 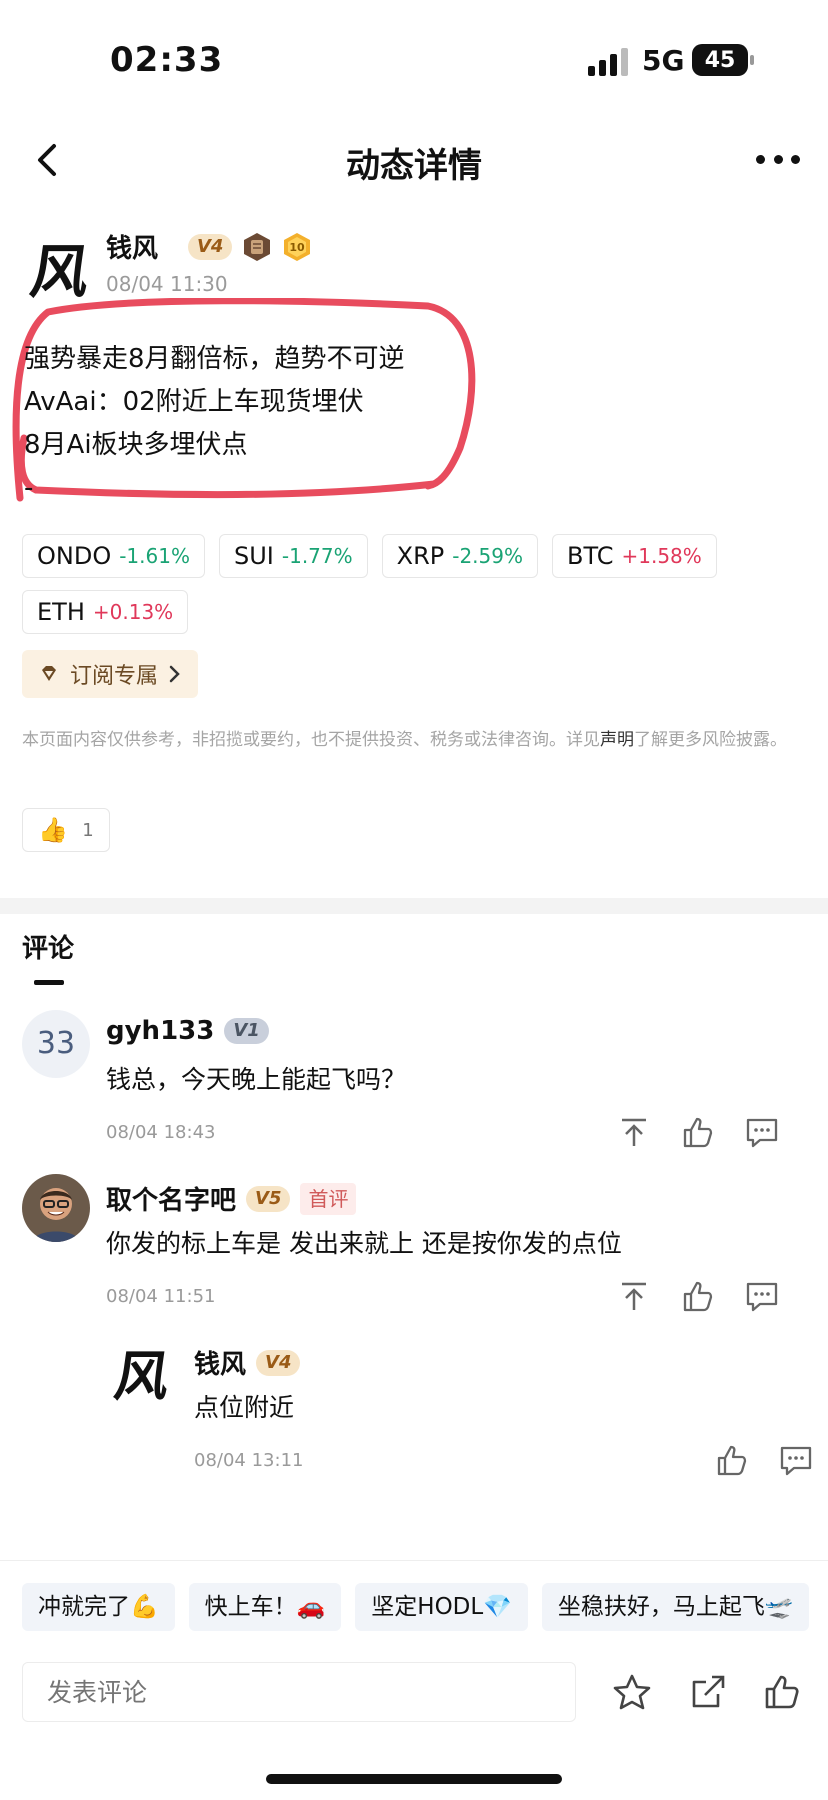 I want to click on battery-icon: 45, so click(x=723, y=60).